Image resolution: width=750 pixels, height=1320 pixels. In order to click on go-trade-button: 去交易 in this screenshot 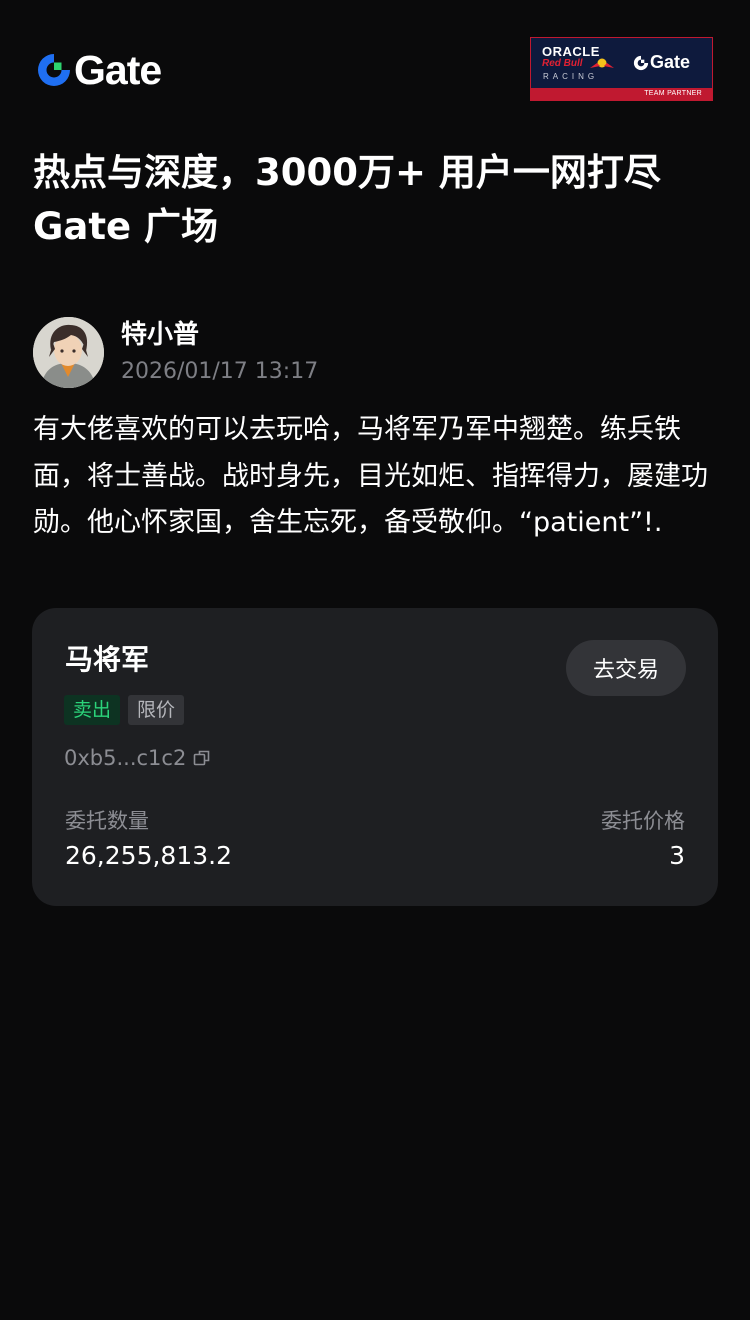, I will do `click(626, 668)`.